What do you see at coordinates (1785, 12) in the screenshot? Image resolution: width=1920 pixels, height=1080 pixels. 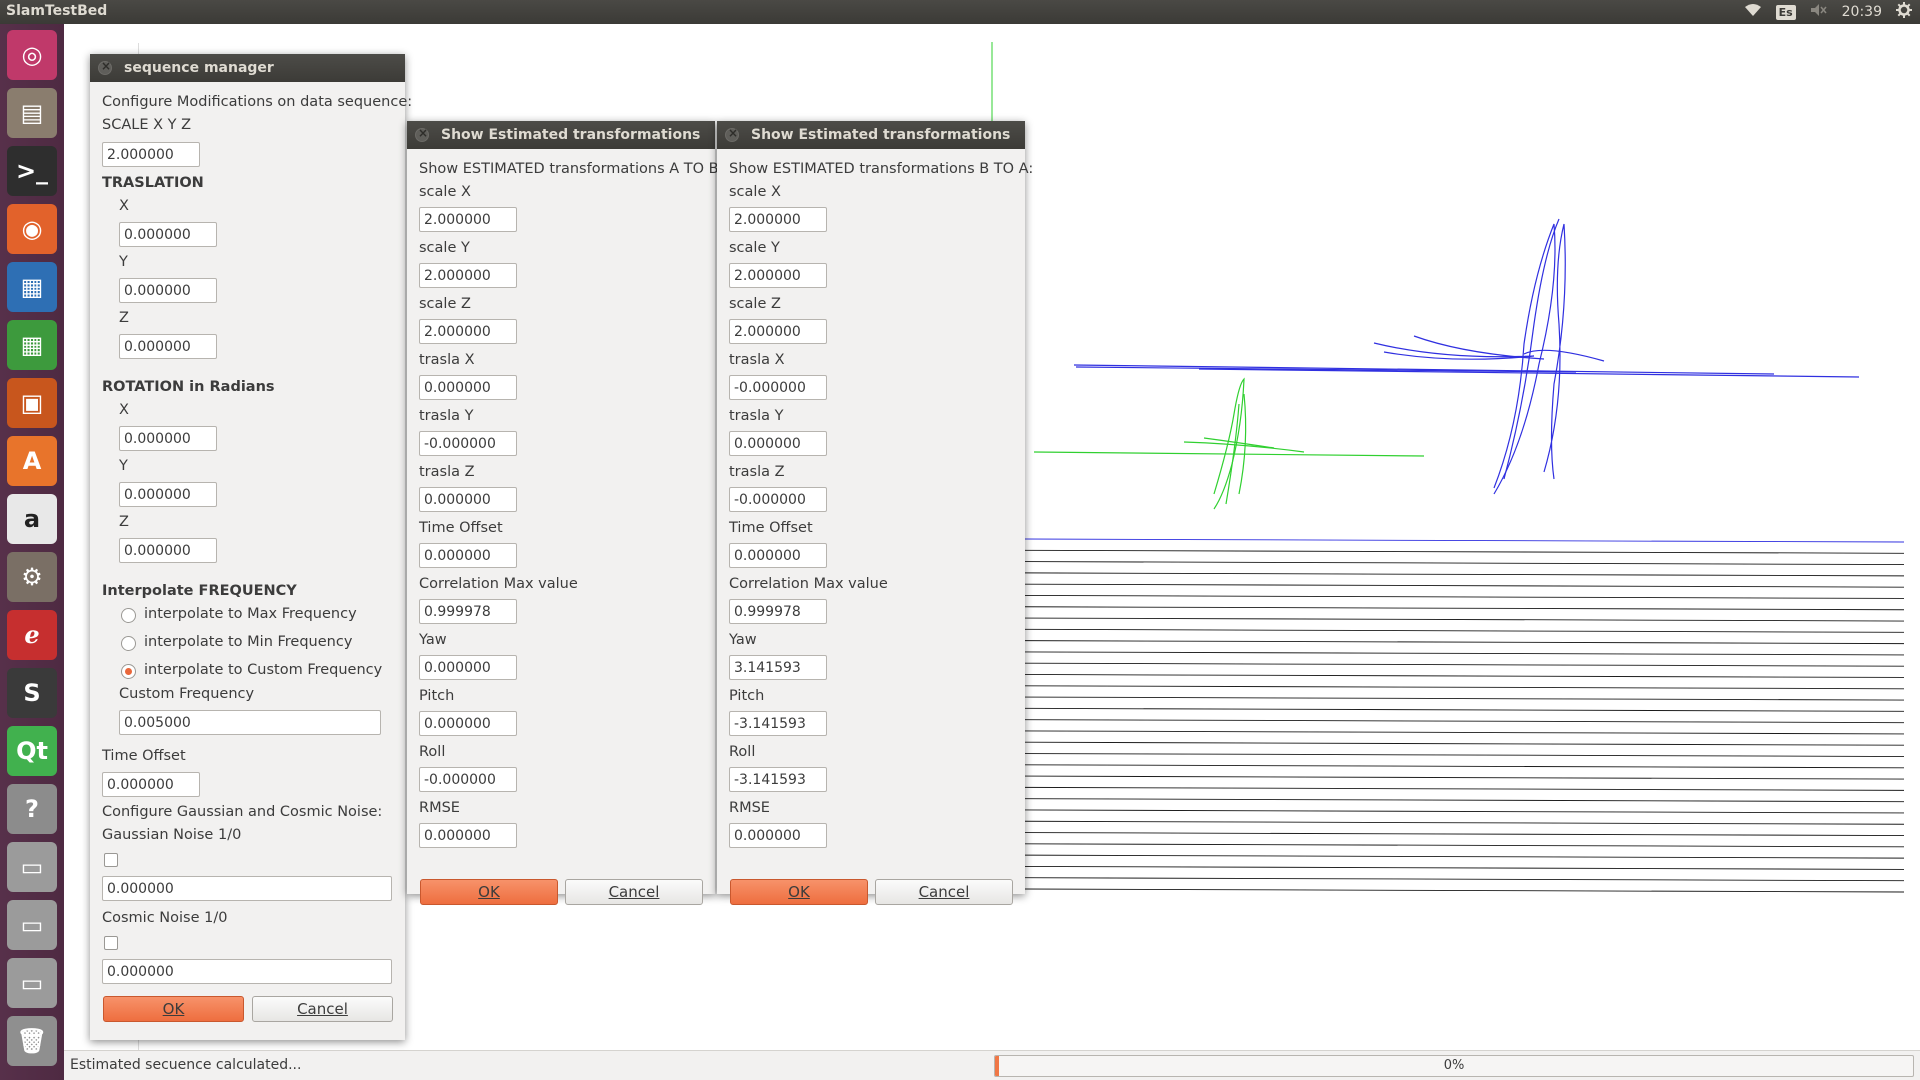 I see `keyboard-icon: Es` at bounding box center [1785, 12].